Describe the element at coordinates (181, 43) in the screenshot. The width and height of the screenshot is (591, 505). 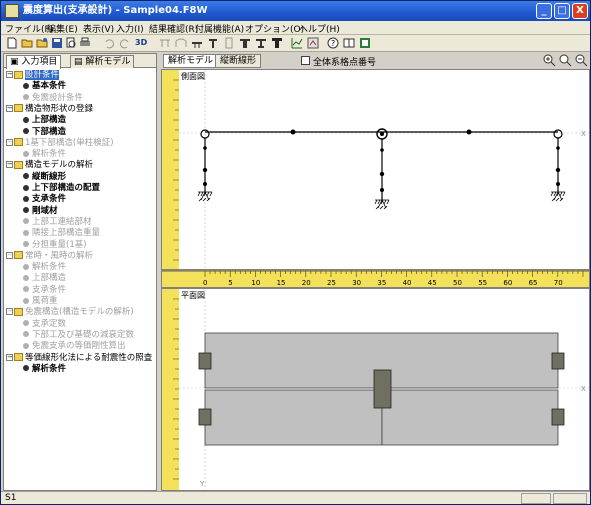
I see `arch-icon` at that location.